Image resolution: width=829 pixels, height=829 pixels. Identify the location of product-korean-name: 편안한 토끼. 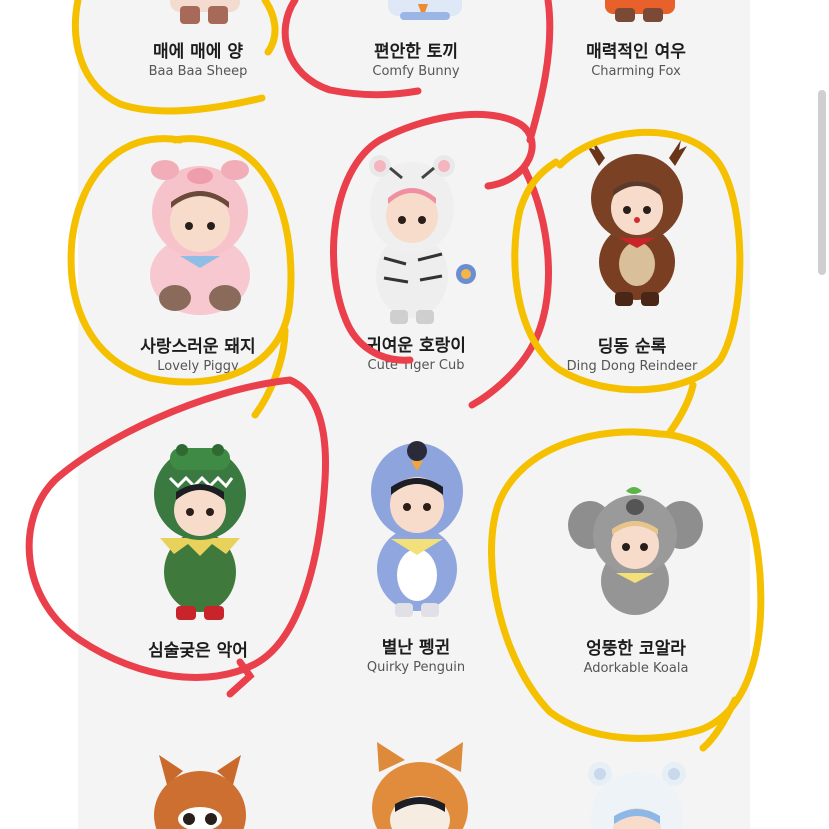
(416, 52).